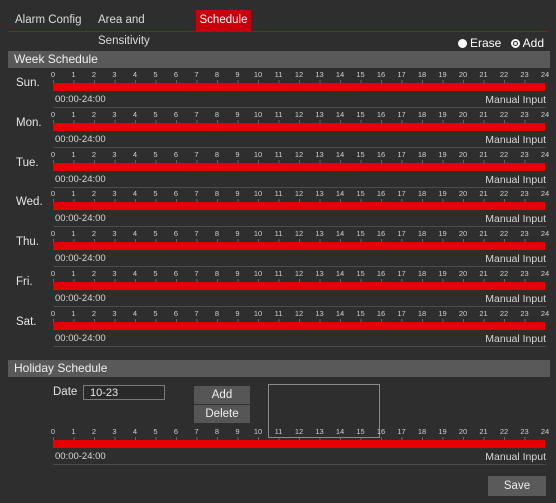 The width and height of the screenshot is (556, 503). I want to click on date-input, so click(124, 392).